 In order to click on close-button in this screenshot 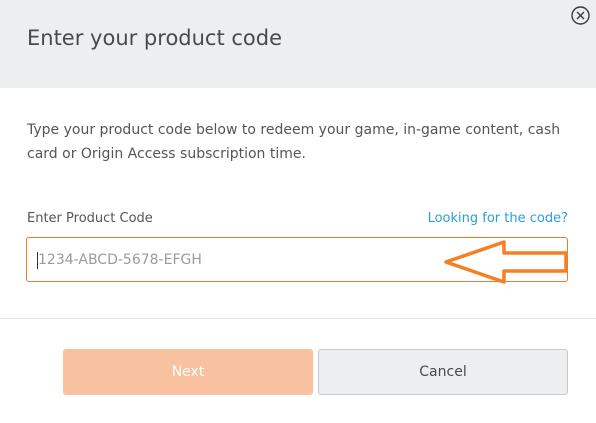, I will do `click(580, 15)`.